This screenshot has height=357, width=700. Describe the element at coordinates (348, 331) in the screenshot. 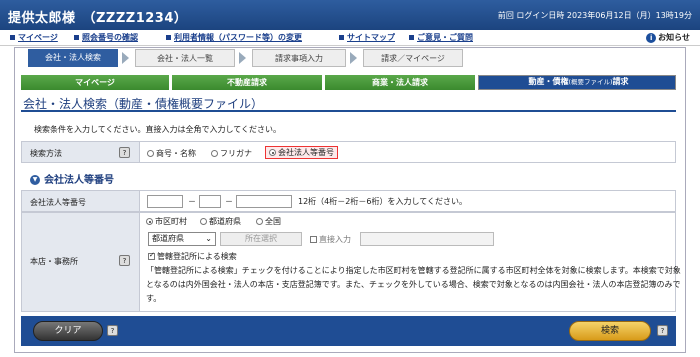

I see `action-footer: クリア ? 検索 ?` at that location.